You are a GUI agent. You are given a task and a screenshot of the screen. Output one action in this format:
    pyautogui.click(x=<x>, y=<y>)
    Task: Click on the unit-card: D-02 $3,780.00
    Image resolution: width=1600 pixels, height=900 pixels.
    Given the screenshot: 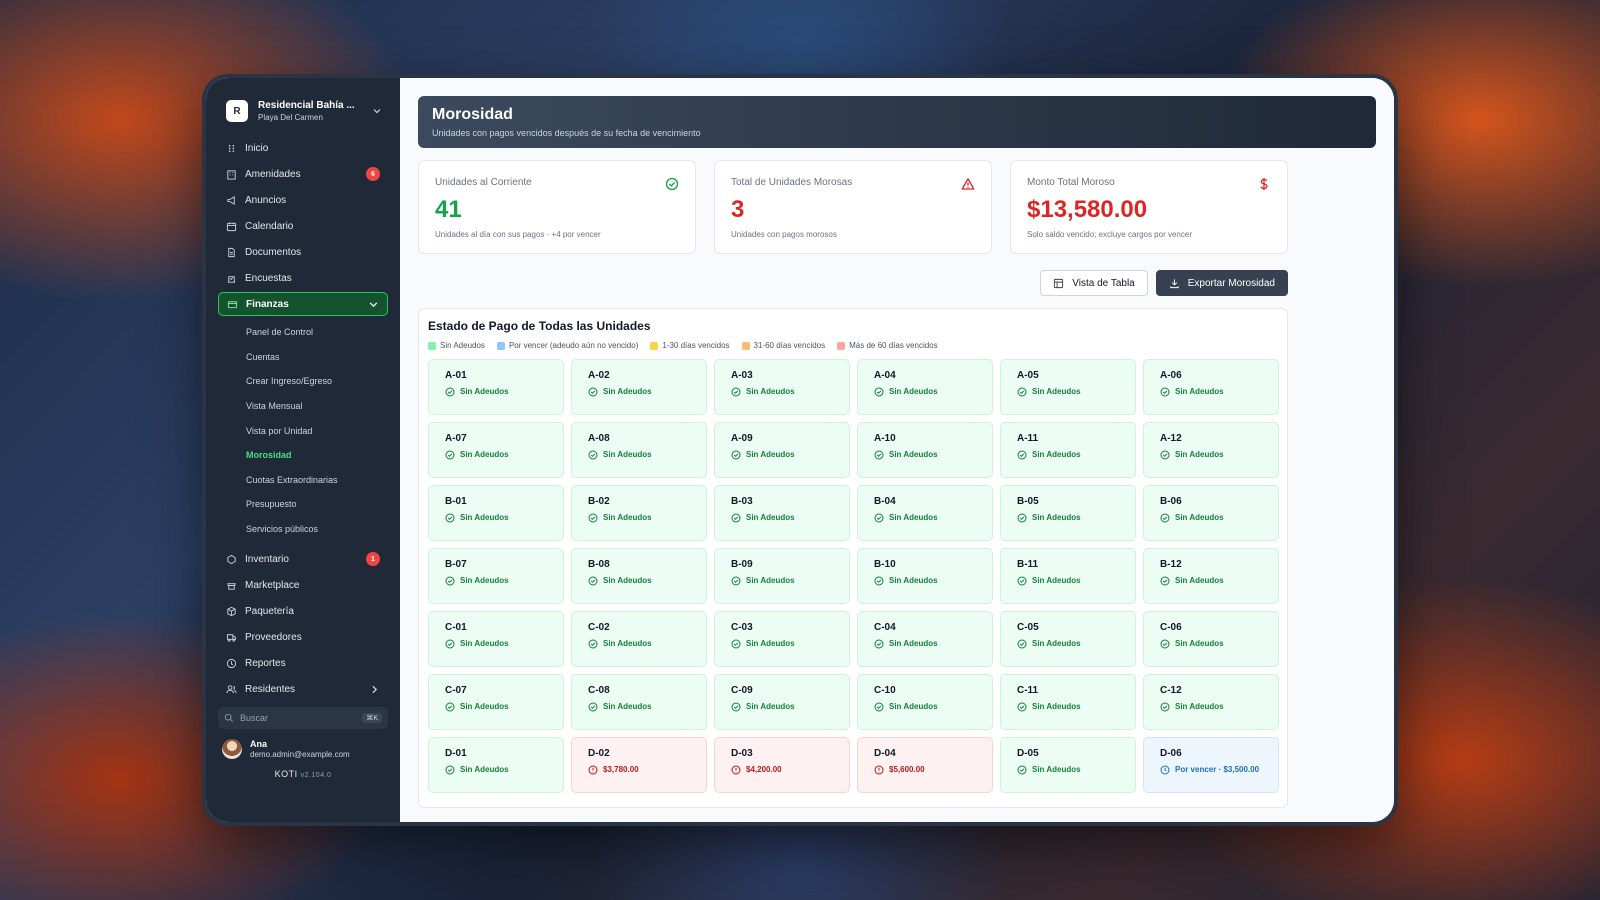 What is the action you would take?
    pyautogui.click(x=639, y=765)
    